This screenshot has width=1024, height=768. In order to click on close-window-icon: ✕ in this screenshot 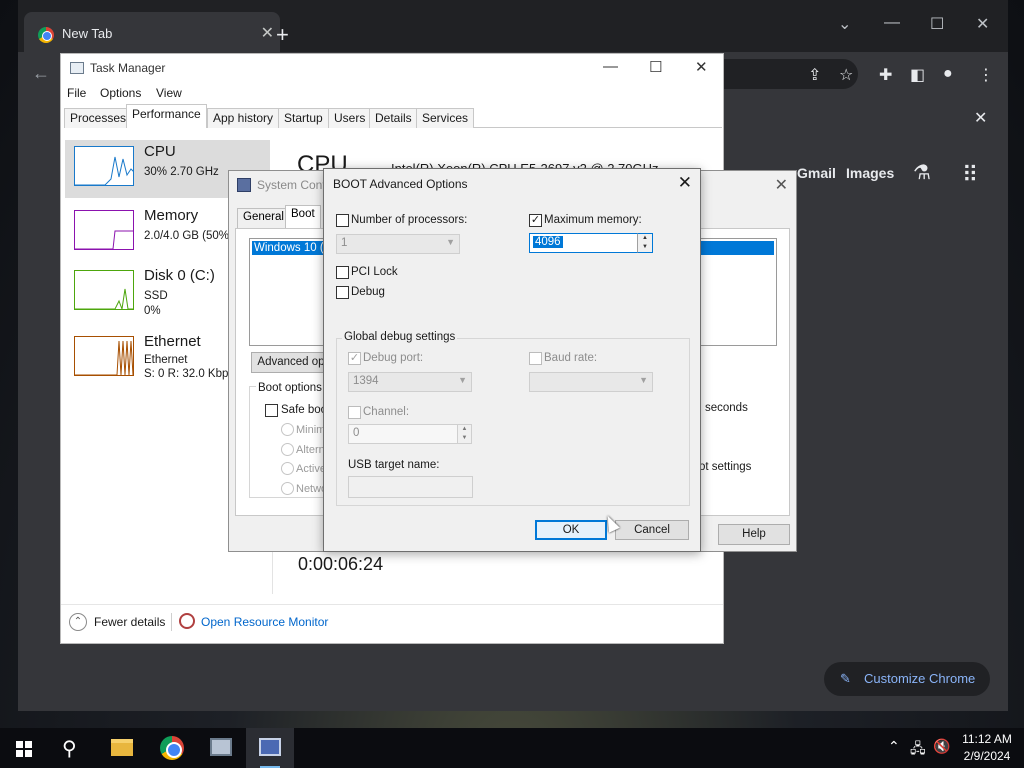, I will do `click(982, 24)`.